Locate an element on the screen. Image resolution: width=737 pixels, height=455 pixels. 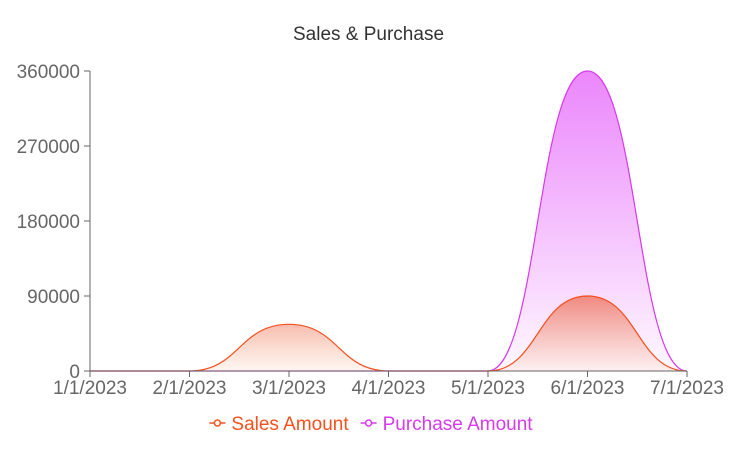
x-tick-label: 7/1/2023 is located at coordinates (687, 388).